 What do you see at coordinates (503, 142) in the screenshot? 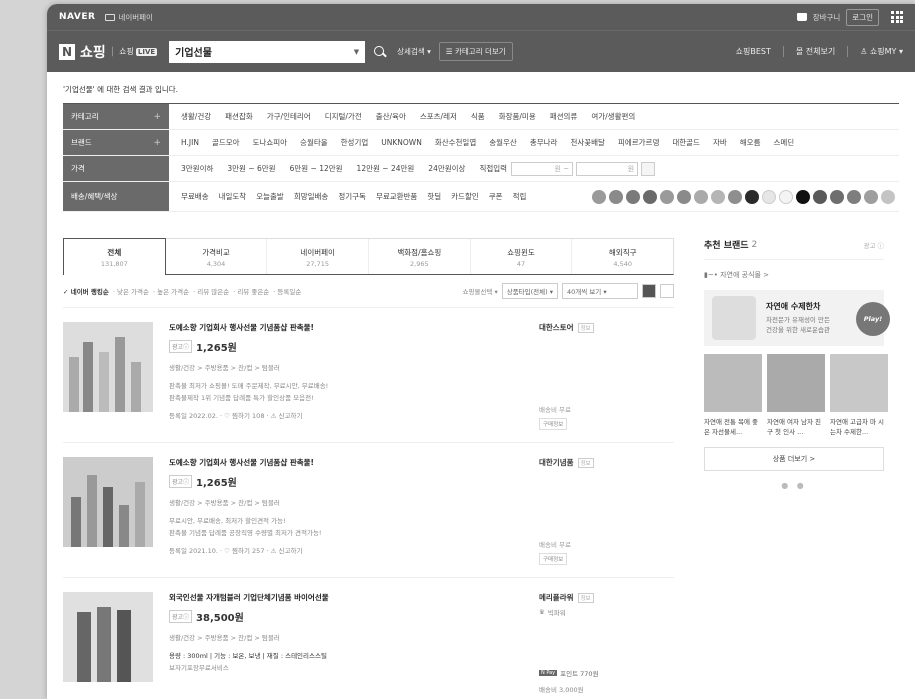
I see `brand-option: 송월우산` at bounding box center [503, 142].